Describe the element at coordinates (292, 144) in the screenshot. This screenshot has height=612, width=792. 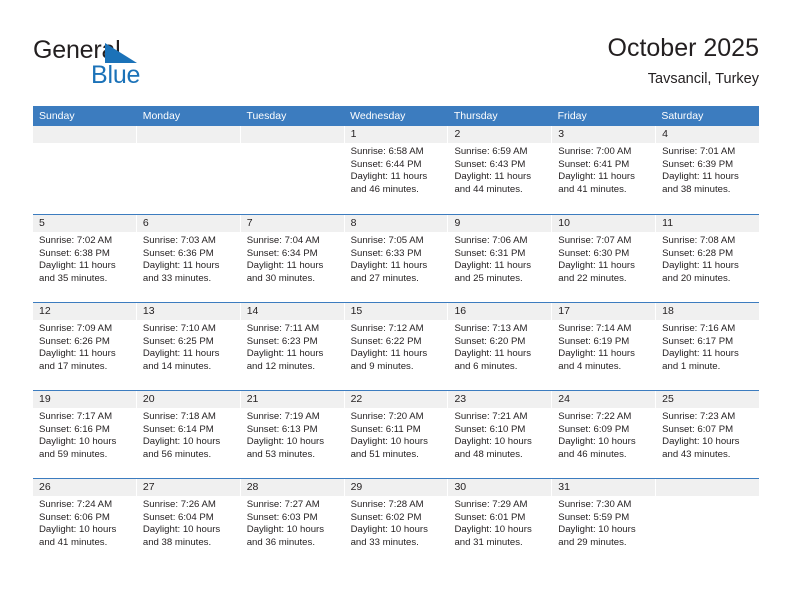
I see `day-details` at that location.